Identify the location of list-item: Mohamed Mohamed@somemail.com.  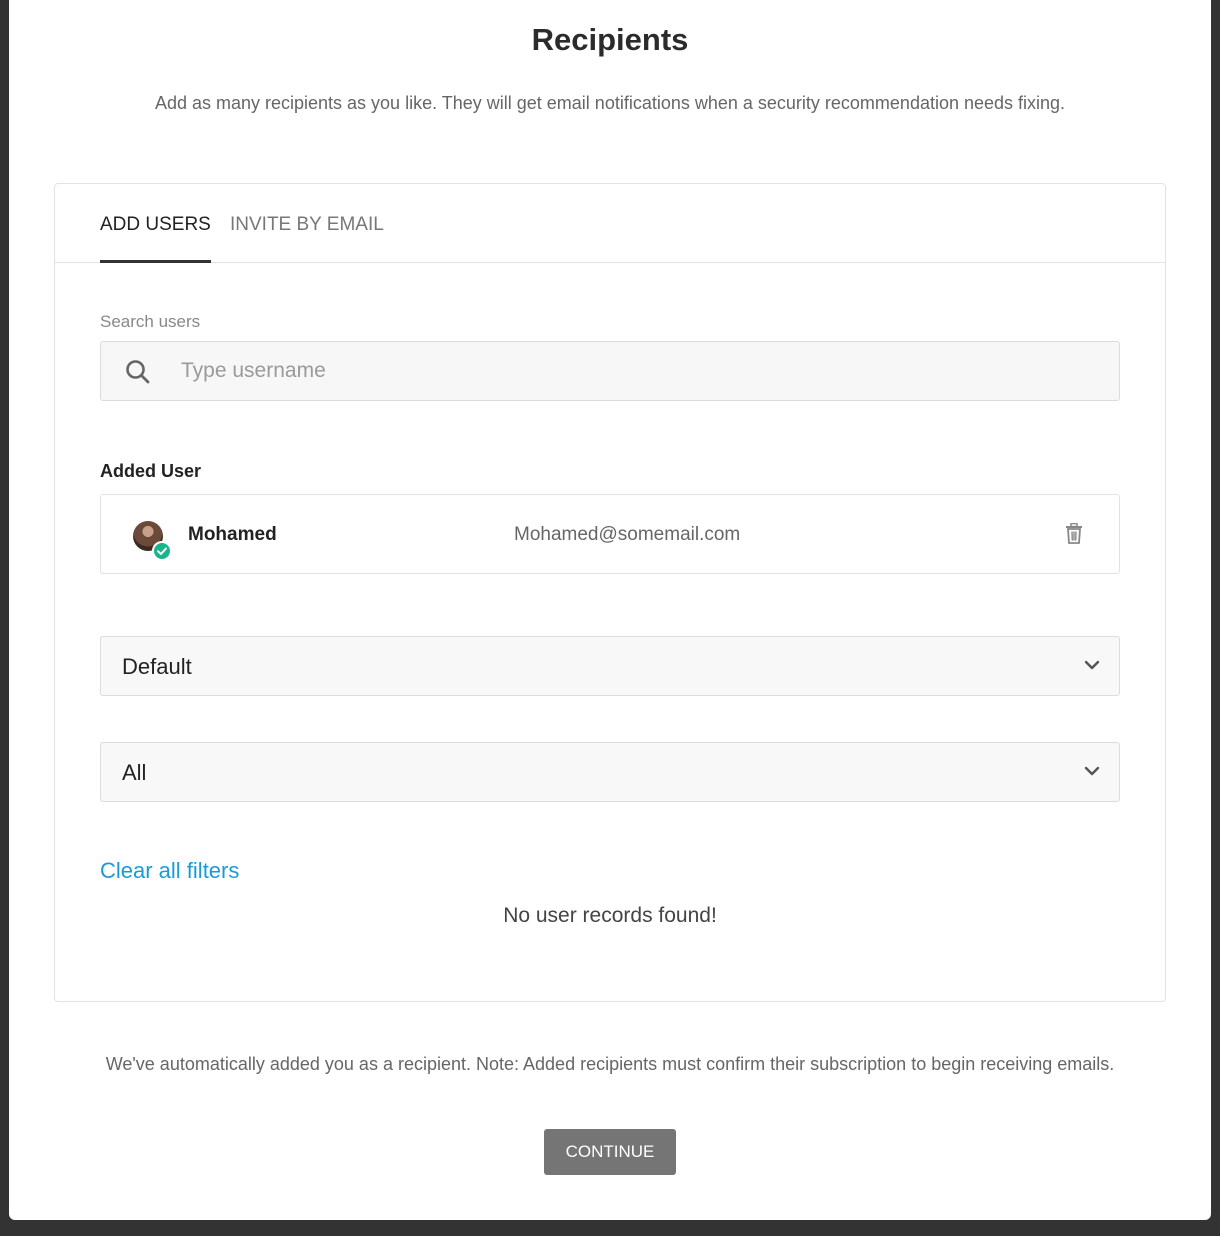
(610, 534).